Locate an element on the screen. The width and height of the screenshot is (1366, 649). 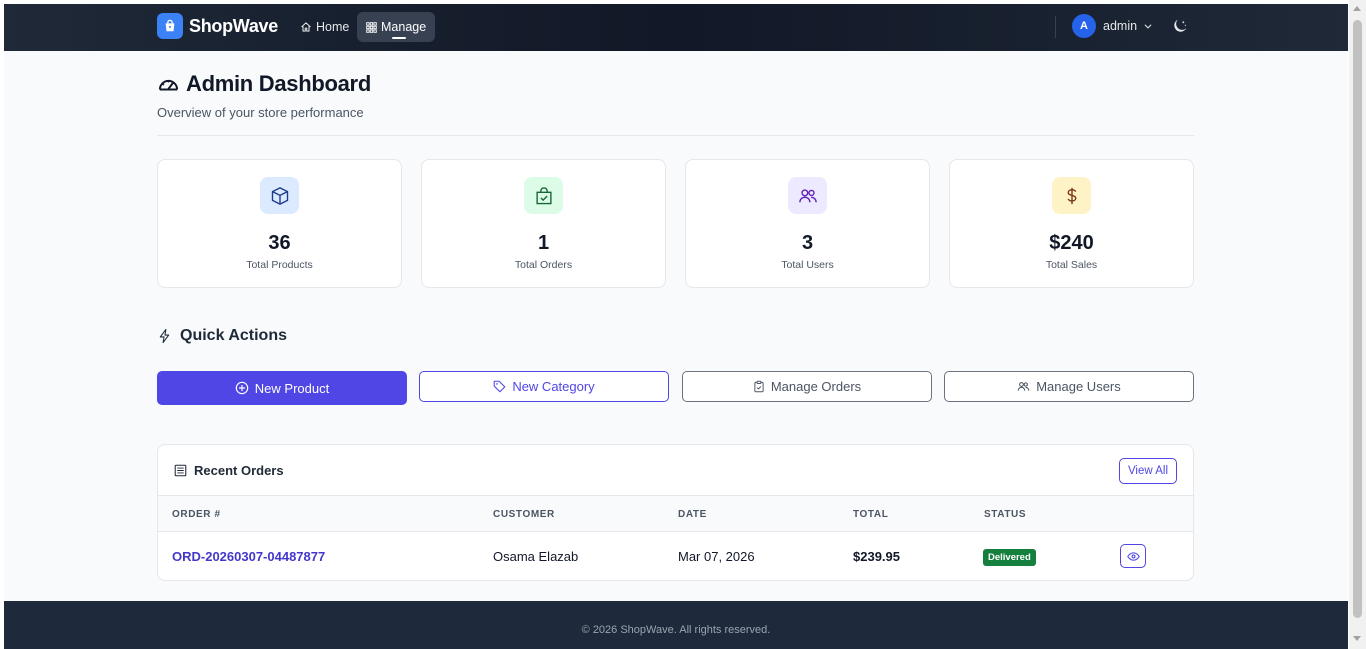
scroll-down-arrow is located at coordinates (1357, 638).